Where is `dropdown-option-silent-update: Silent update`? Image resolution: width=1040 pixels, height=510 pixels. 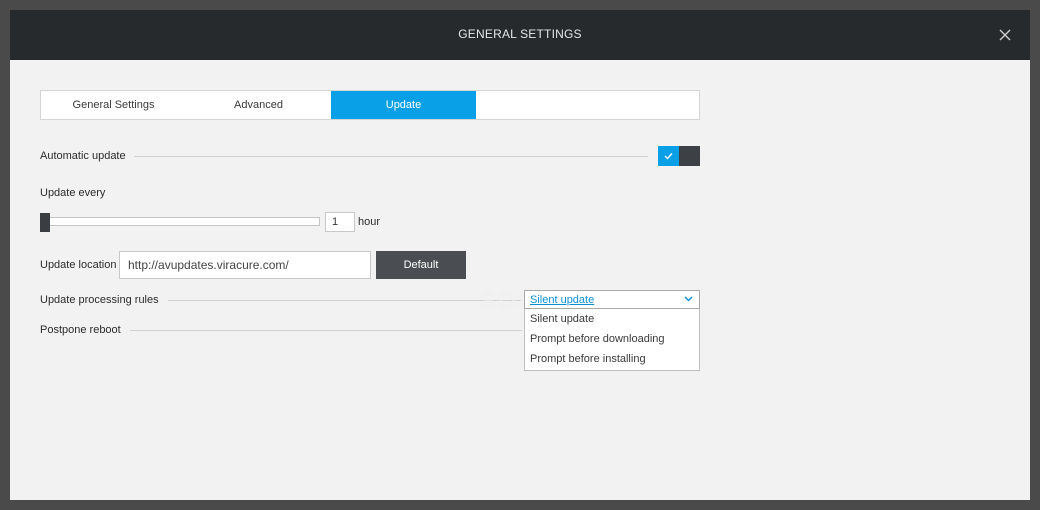 dropdown-option-silent-update: Silent update is located at coordinates (612, 319).